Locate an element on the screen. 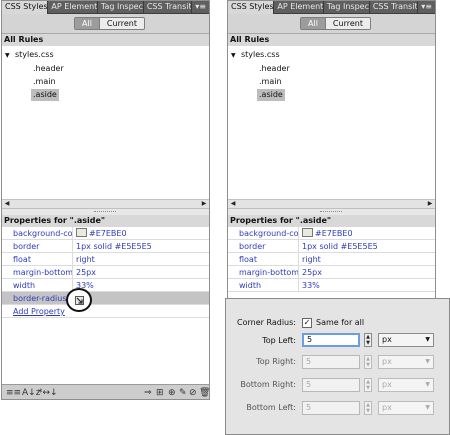 The height and width of the screenshot is (435, 450). property-value: 33% is located at coordinates (311, 285).